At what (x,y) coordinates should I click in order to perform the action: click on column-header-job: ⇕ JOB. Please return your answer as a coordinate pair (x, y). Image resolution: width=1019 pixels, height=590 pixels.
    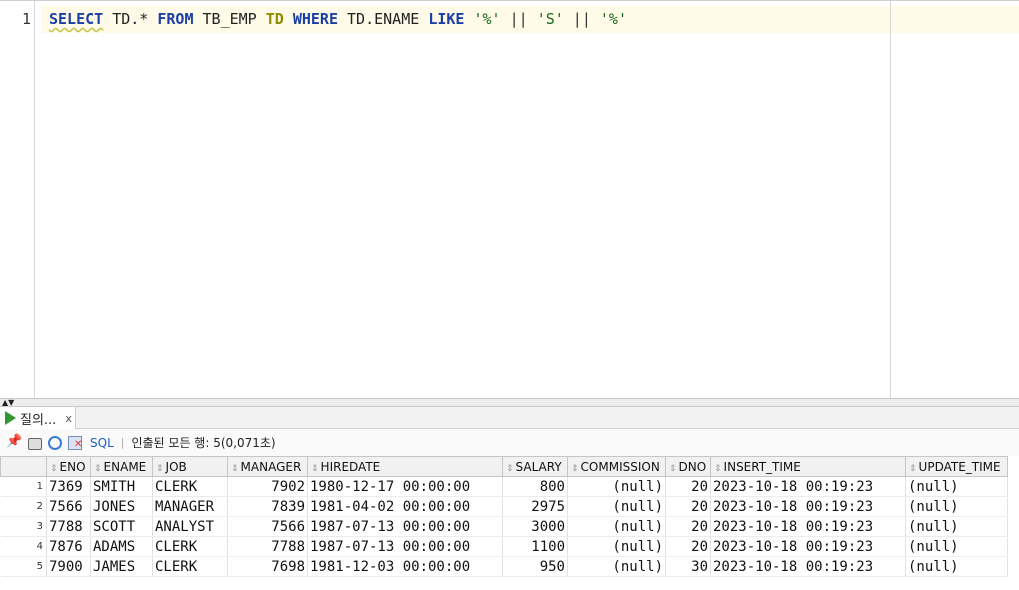
    Looking at the image, I should click on (190, 466).